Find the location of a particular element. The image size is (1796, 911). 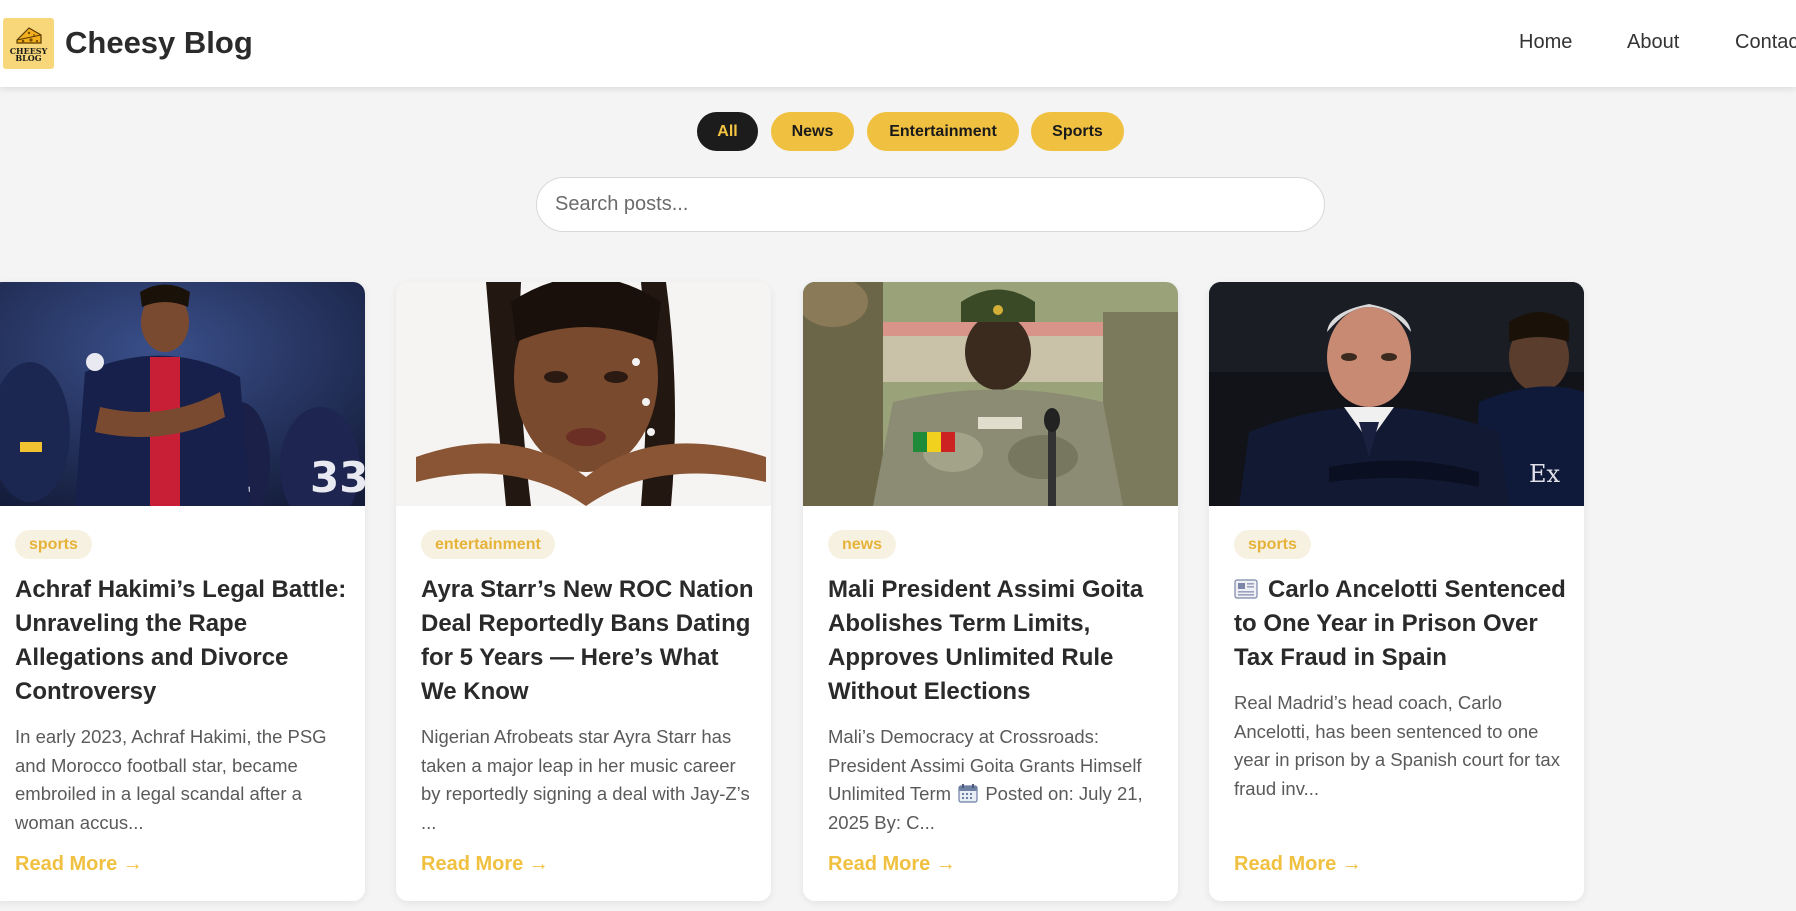

calendar-icon is located at coordinates (968, 793).